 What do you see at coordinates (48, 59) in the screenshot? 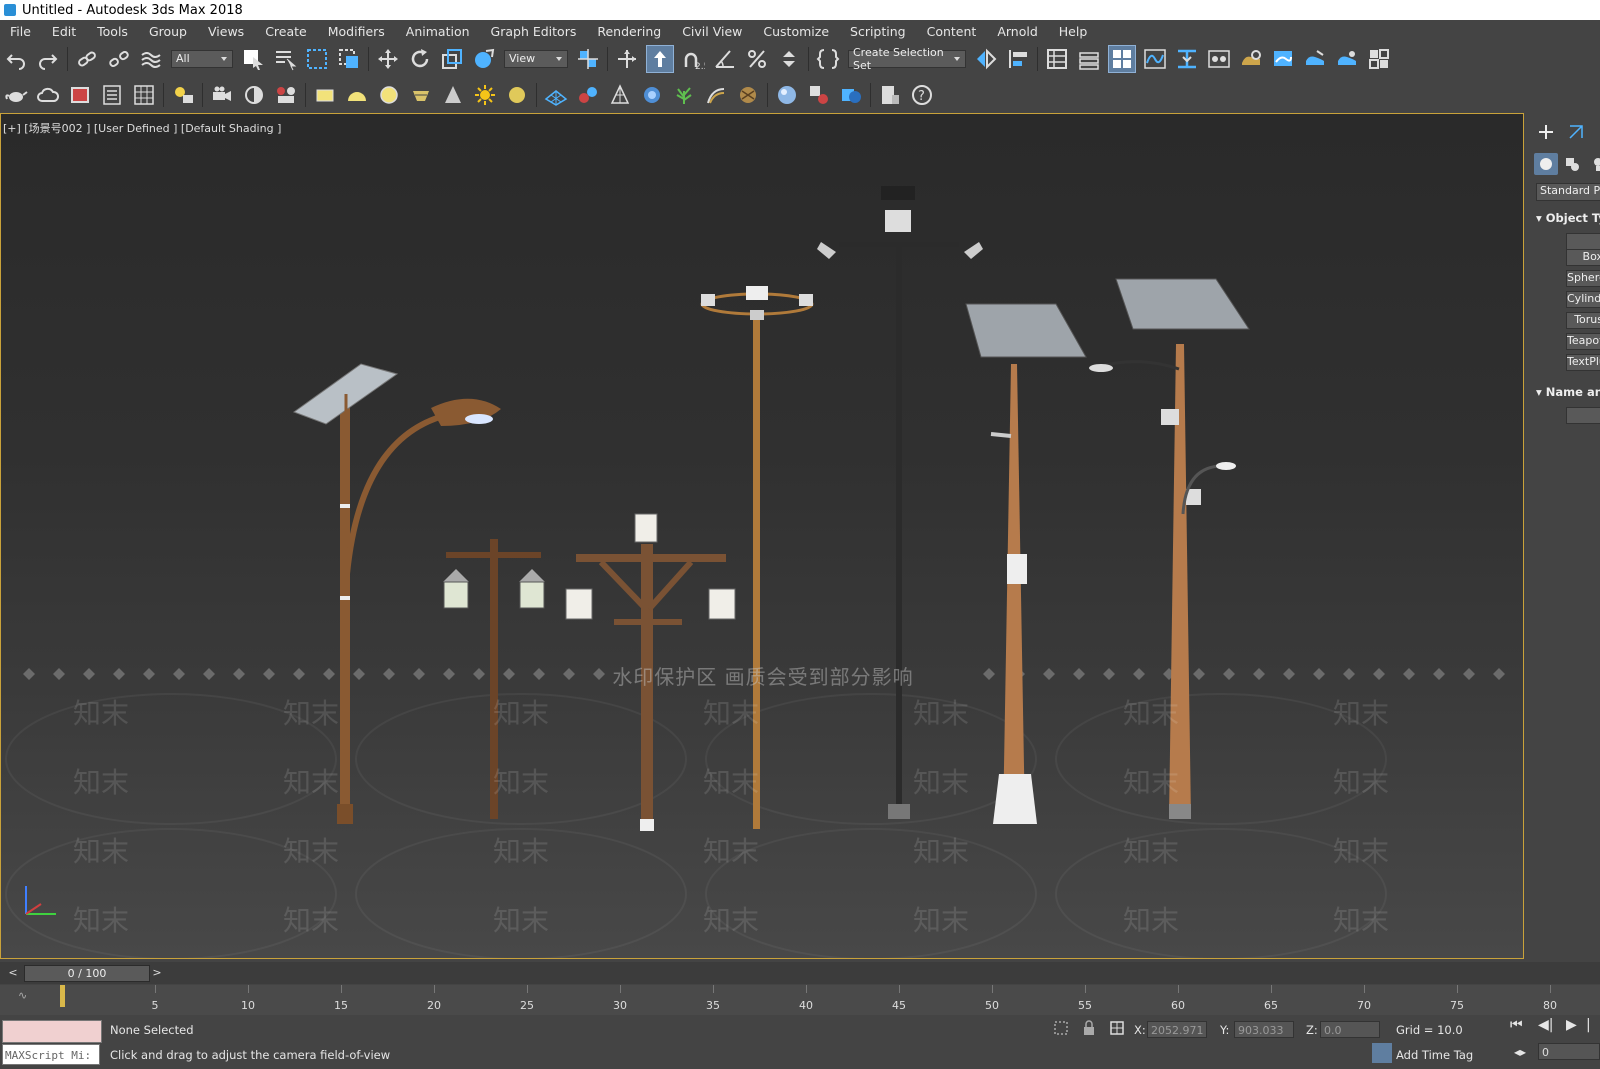
I see `redo-icon` at bounding box center [48, 59].